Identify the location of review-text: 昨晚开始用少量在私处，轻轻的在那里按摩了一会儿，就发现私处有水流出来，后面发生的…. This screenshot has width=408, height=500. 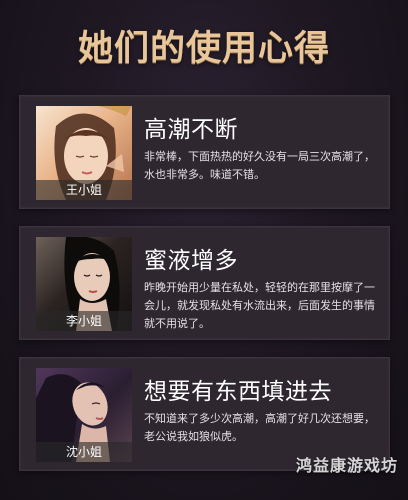
(259, 305).